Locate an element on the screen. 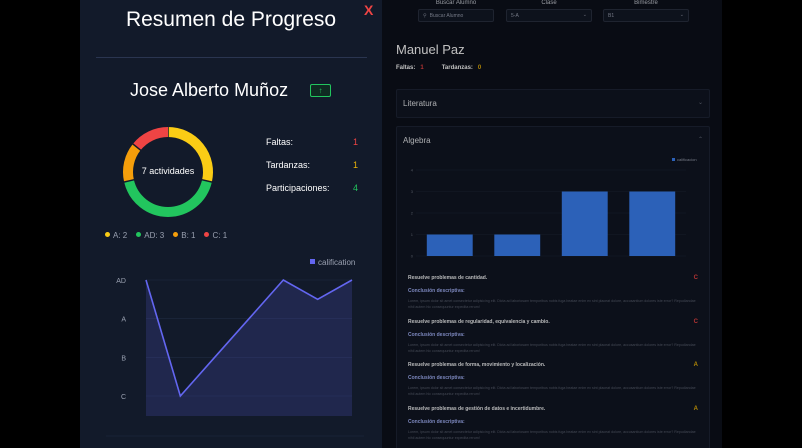  stat-label: Faltas: is located at coordinates (280, 142).